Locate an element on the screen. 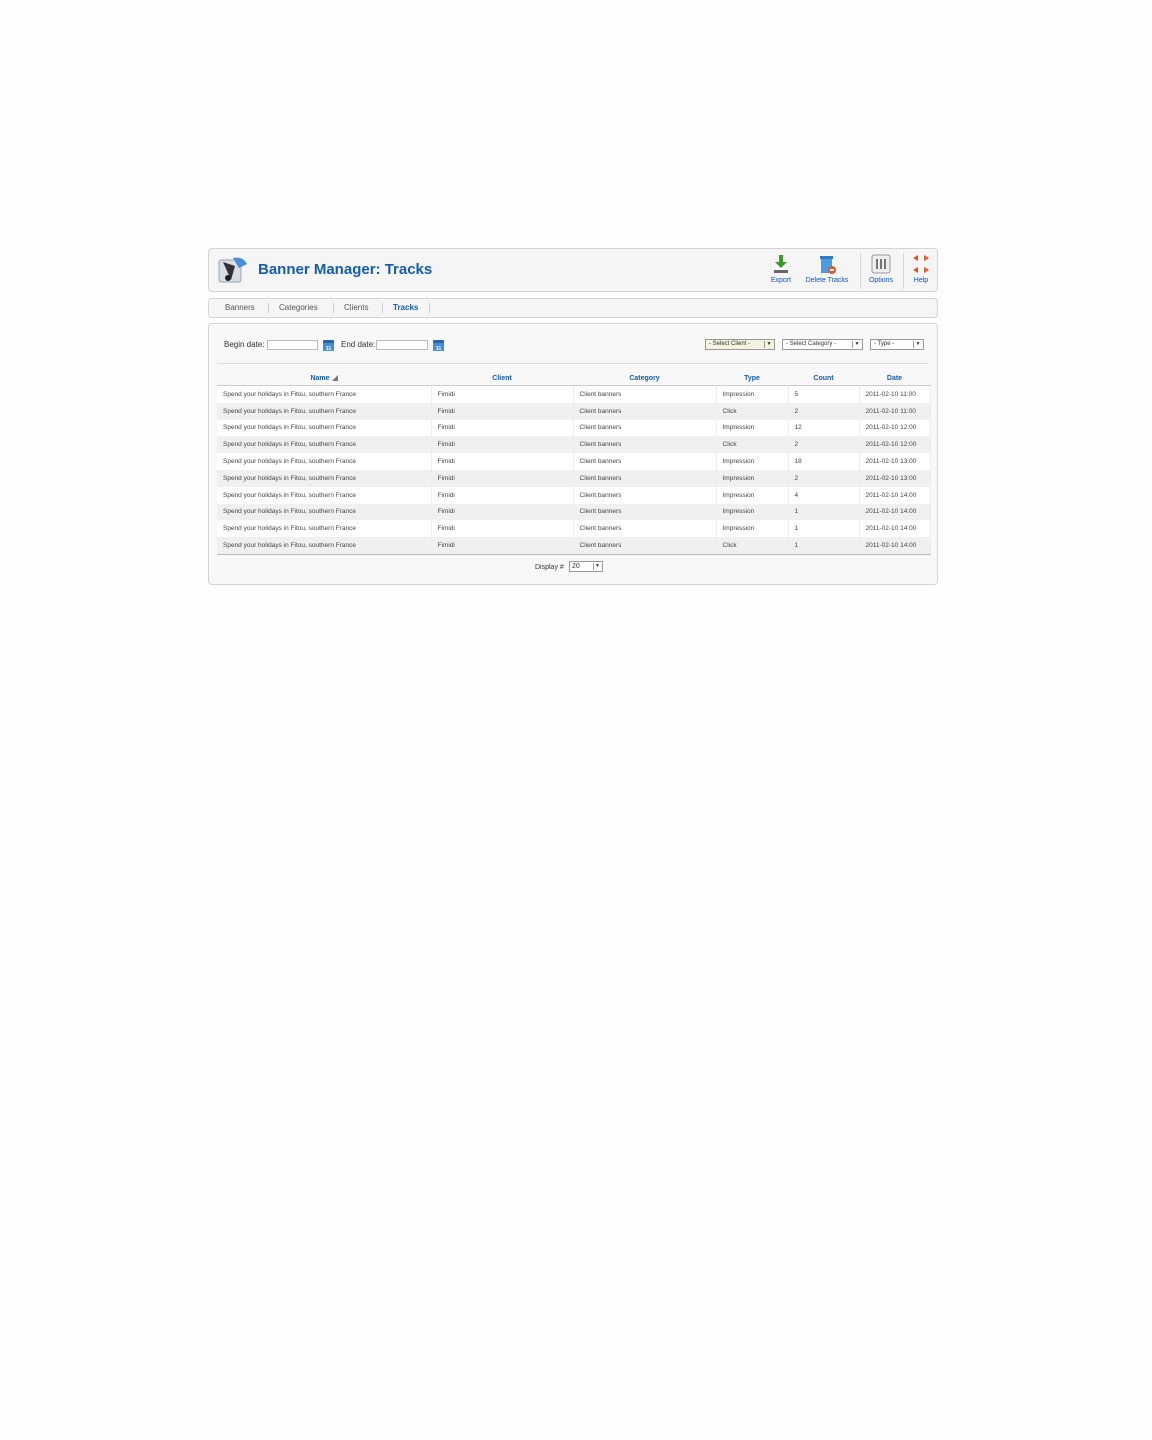  tab-banners: Banners is located at coordinates (240, 307).